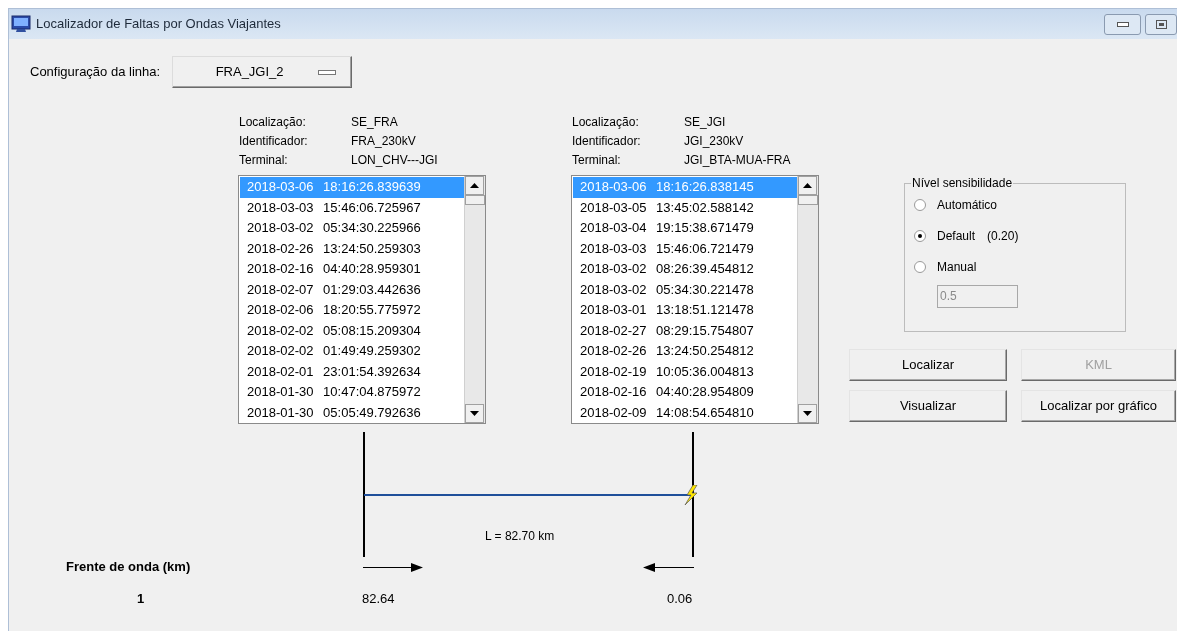 The image size is (1177, 631). What do you see at coordinates (95, 72) in the screenshot?
I see `line-config-label: Configuração da linha:` at bounding box center [95, 72].